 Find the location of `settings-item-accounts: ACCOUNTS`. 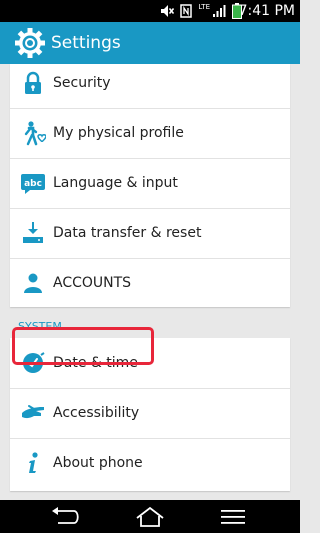

settings-item-accounts: ACCOUNTS is located at coordinates (150, 283).